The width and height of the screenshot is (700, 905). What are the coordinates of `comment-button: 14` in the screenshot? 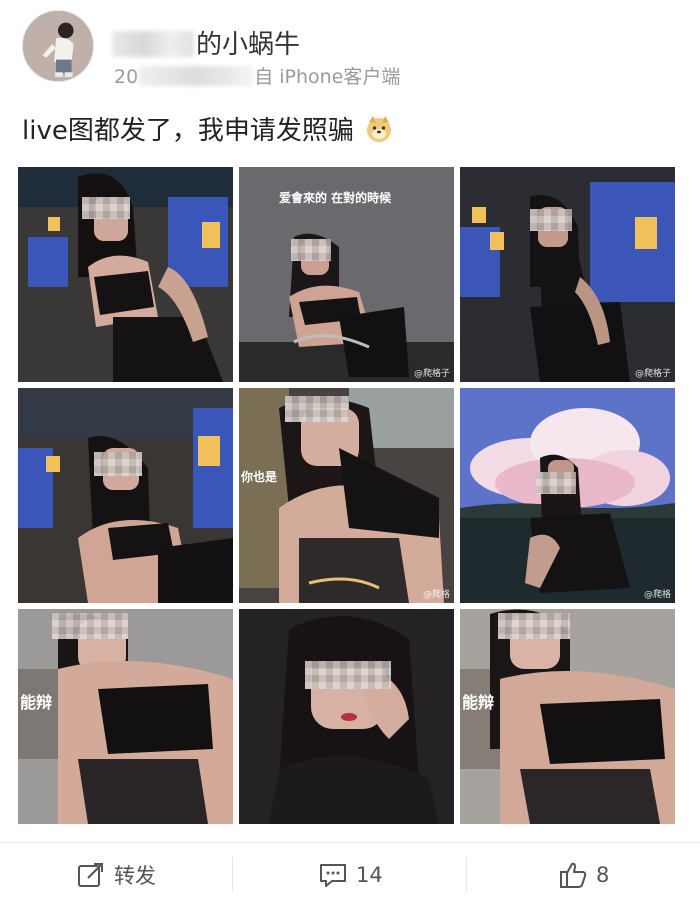 It's located at (350, 874).